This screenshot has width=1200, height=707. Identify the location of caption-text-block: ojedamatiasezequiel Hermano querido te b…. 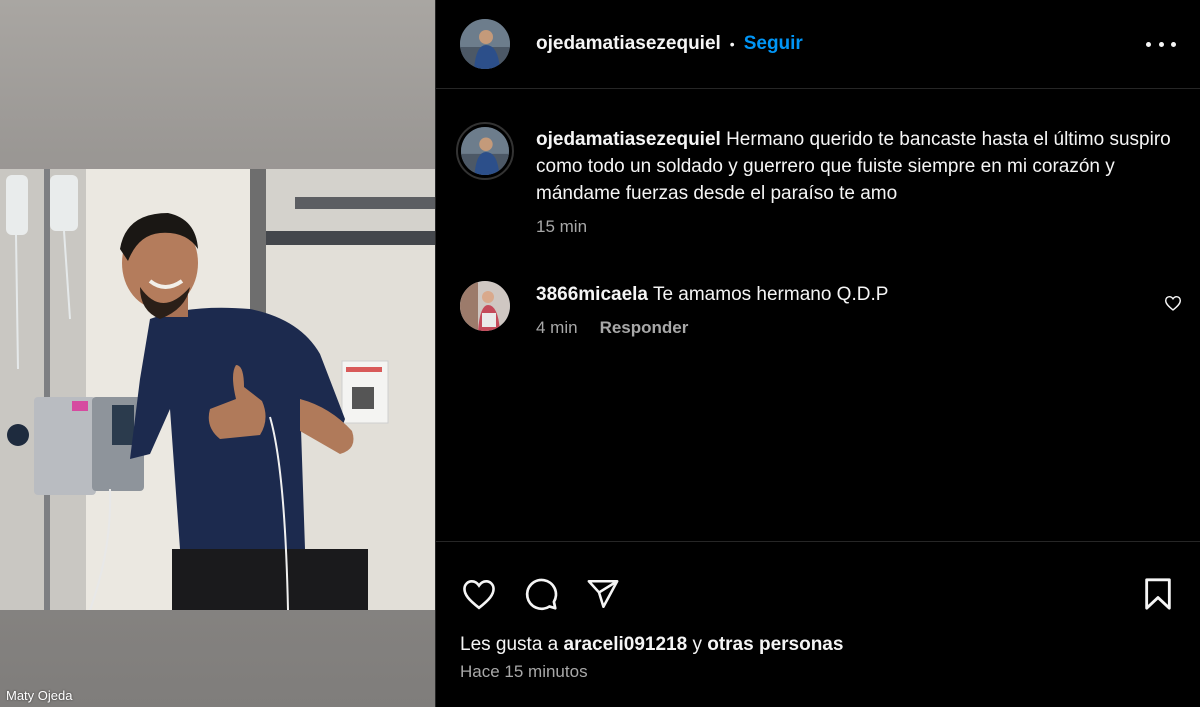
(858, 166).